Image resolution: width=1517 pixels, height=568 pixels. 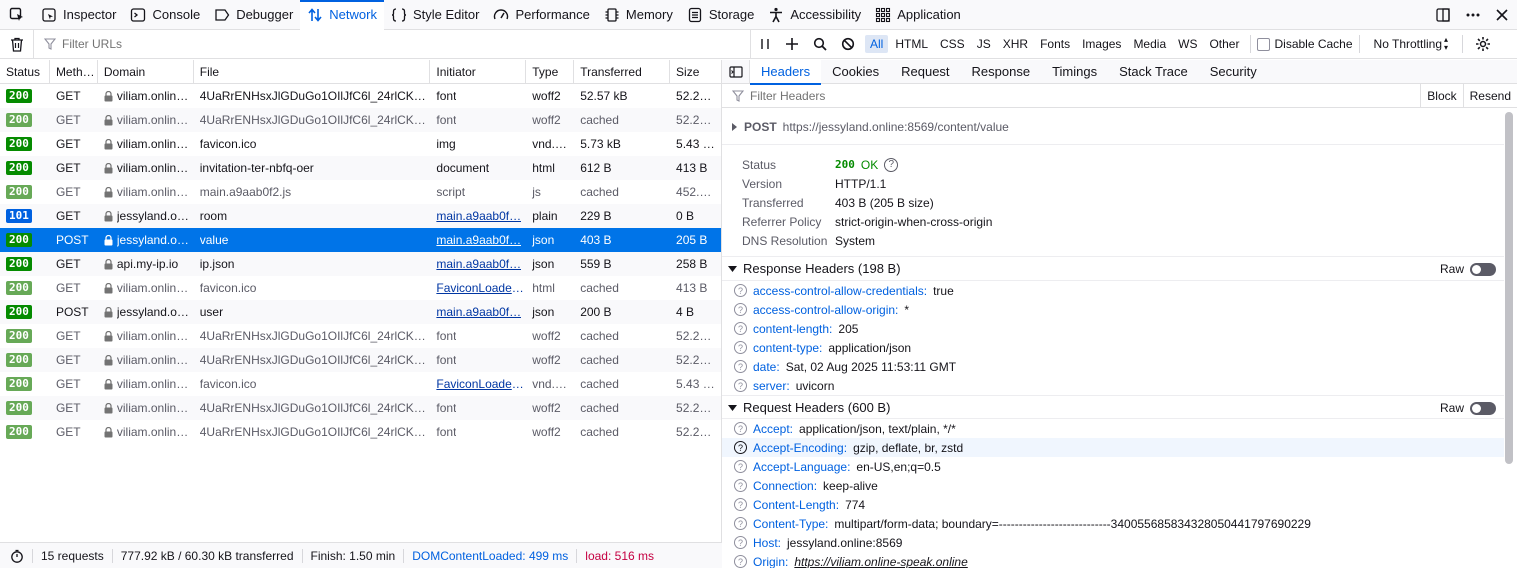 I want to click on raw-response-toggle, so click(x=1483, y=269).